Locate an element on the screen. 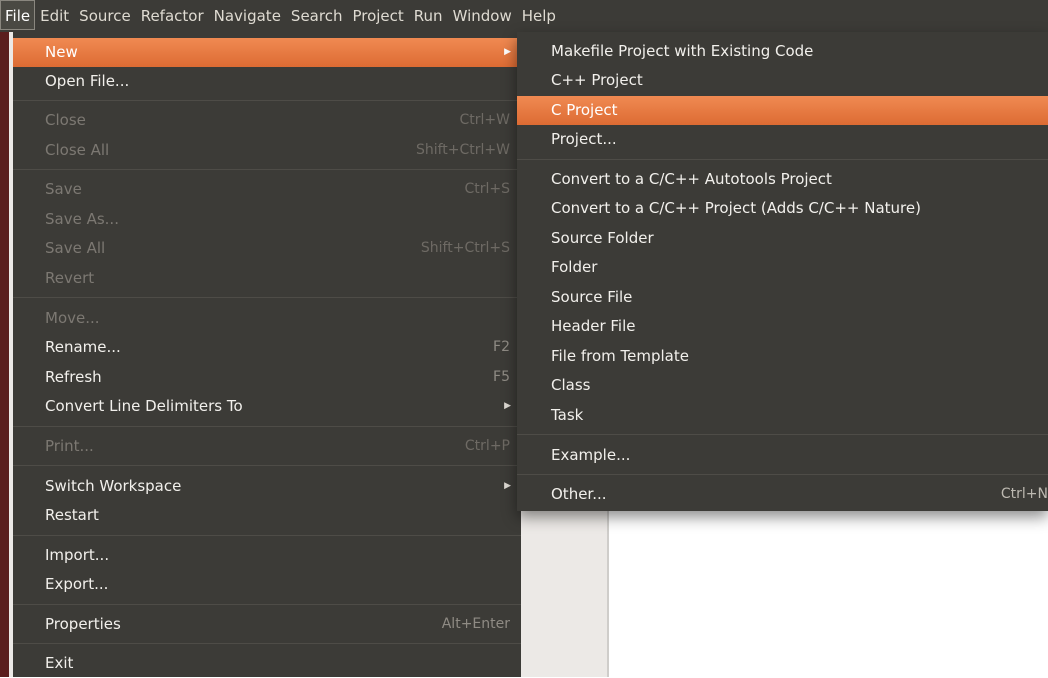 This screenshot has height=678, width=1048. menu-item-label: Refresh is located at coordinates (73, 377).